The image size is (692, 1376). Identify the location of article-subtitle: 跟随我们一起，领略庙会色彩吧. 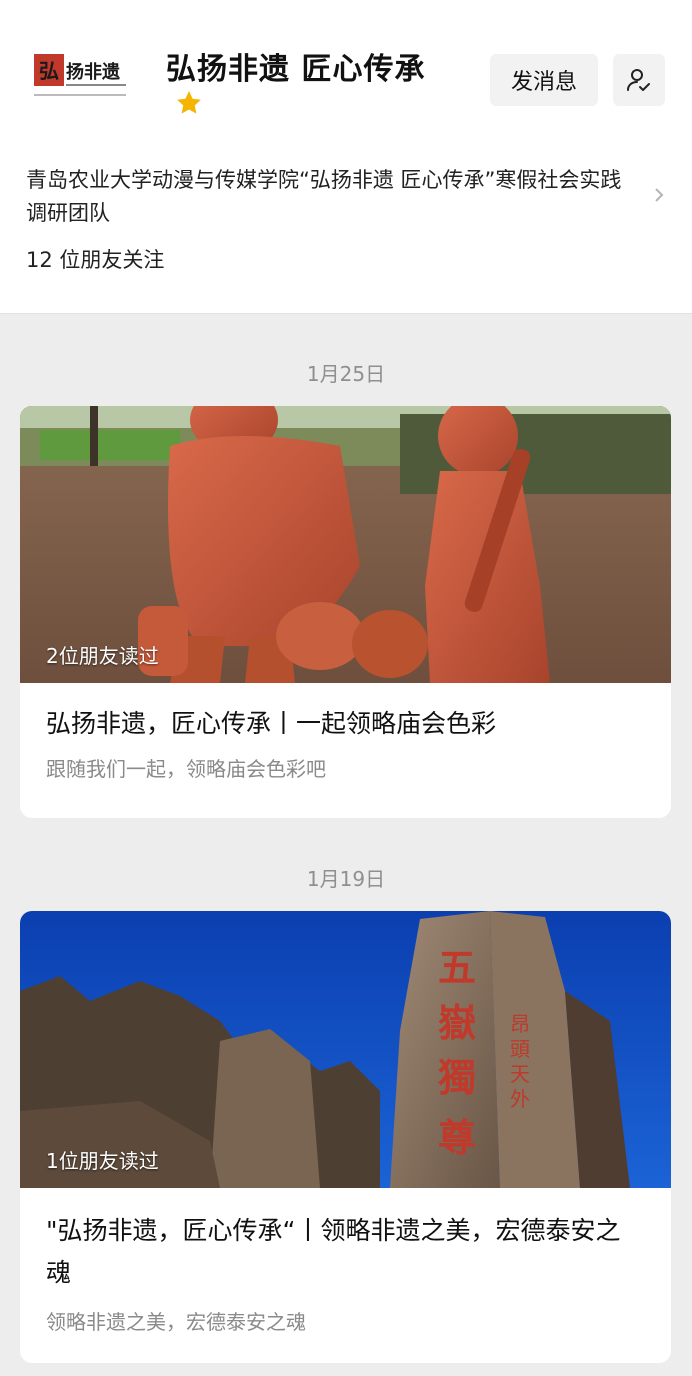
(186, 769).